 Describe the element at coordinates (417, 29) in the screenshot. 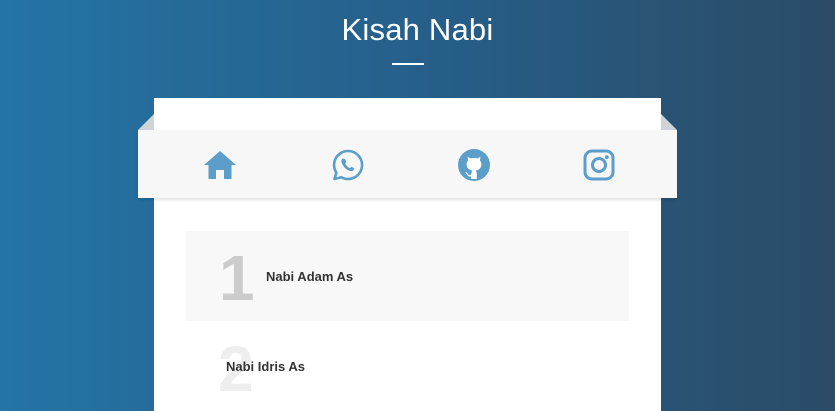

I see `page-title: Kisah Nabi` at that location.